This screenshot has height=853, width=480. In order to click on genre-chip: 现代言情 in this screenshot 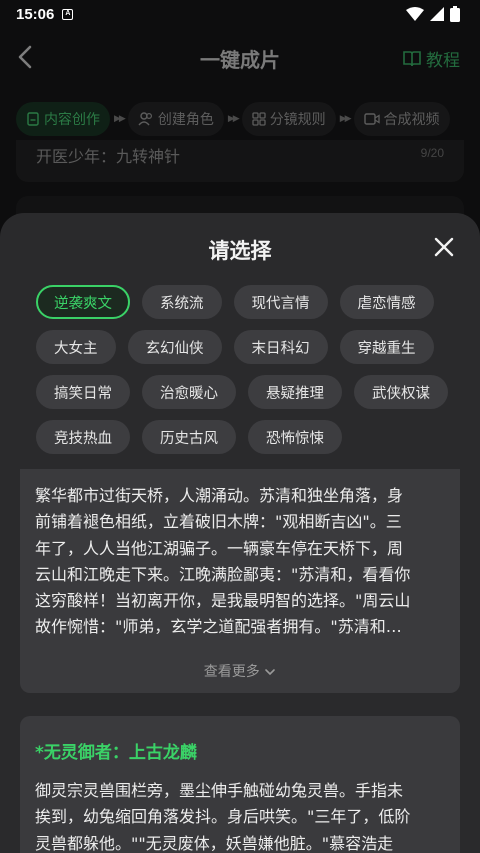, I will do `click(280, 302)`.